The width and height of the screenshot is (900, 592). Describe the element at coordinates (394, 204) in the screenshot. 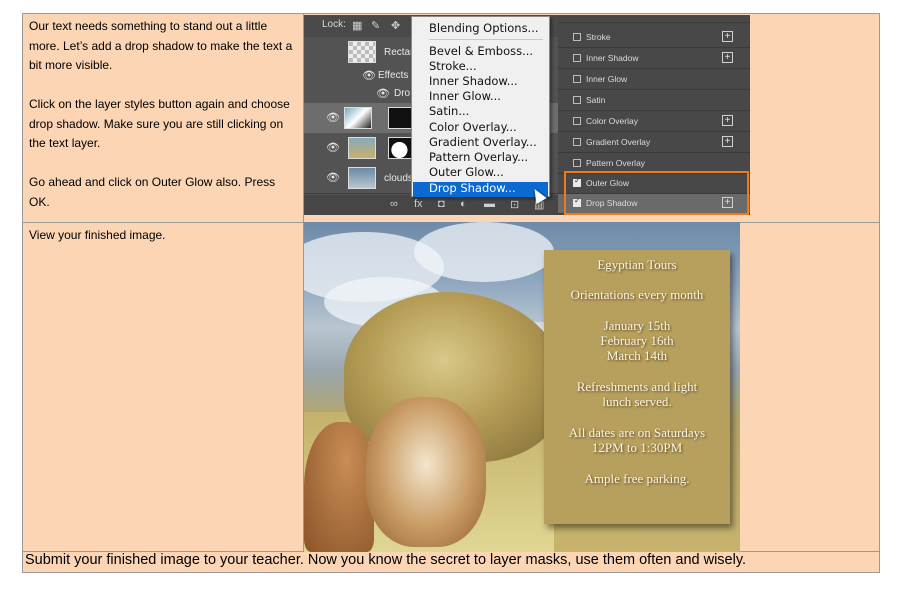

I see `link-icon: ∞` at that location.